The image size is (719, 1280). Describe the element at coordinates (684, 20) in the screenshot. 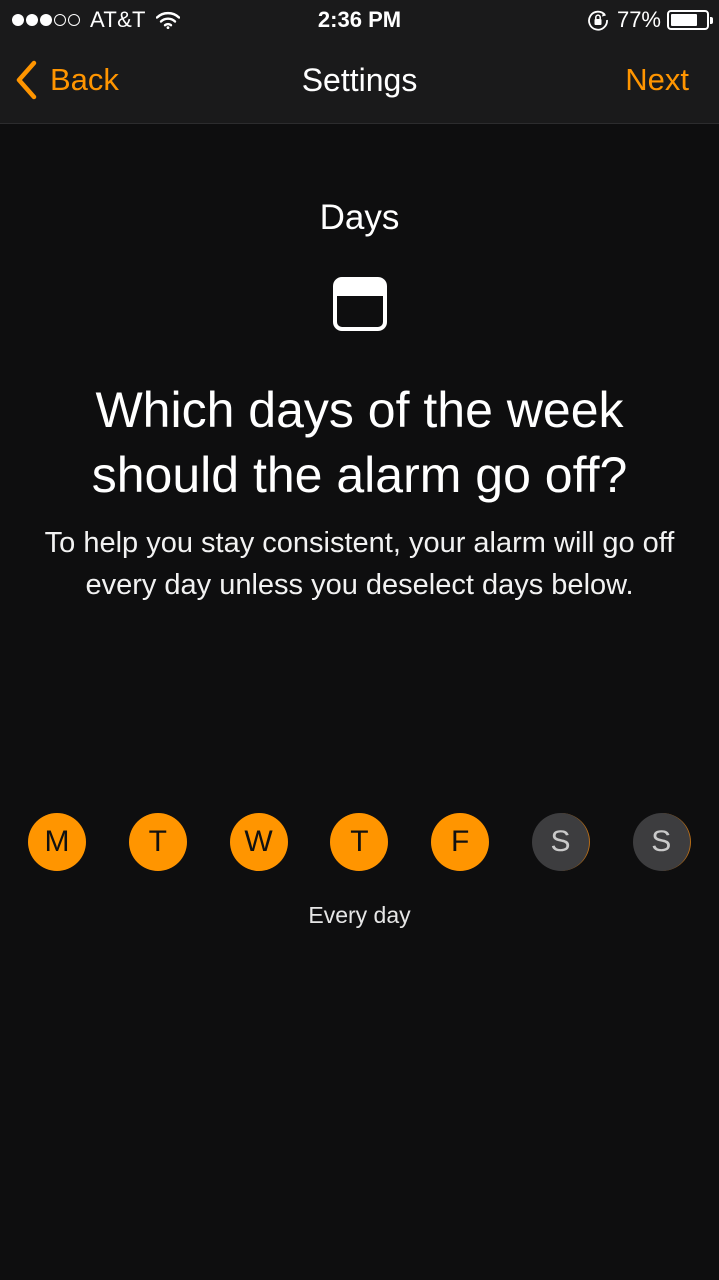

I see `battery-fill` at that location.